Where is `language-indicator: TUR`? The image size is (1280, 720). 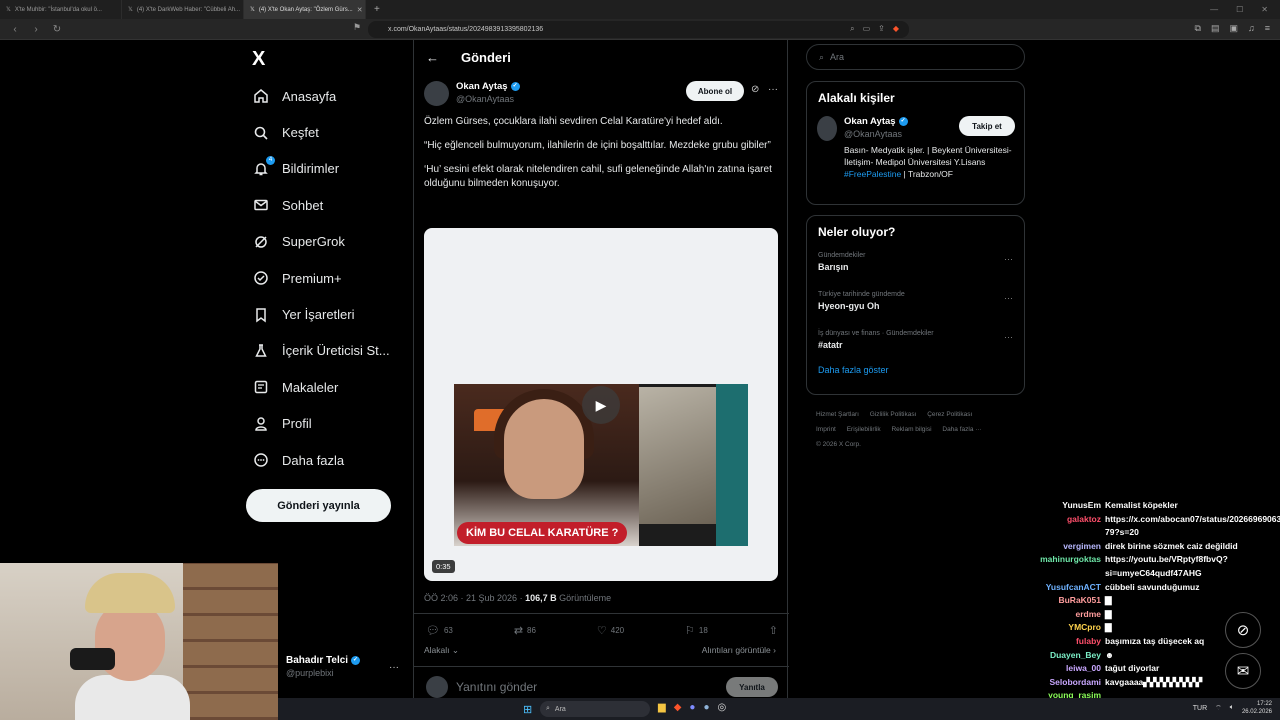 language-indicator: TUR is located at coordinates (1200, 708).